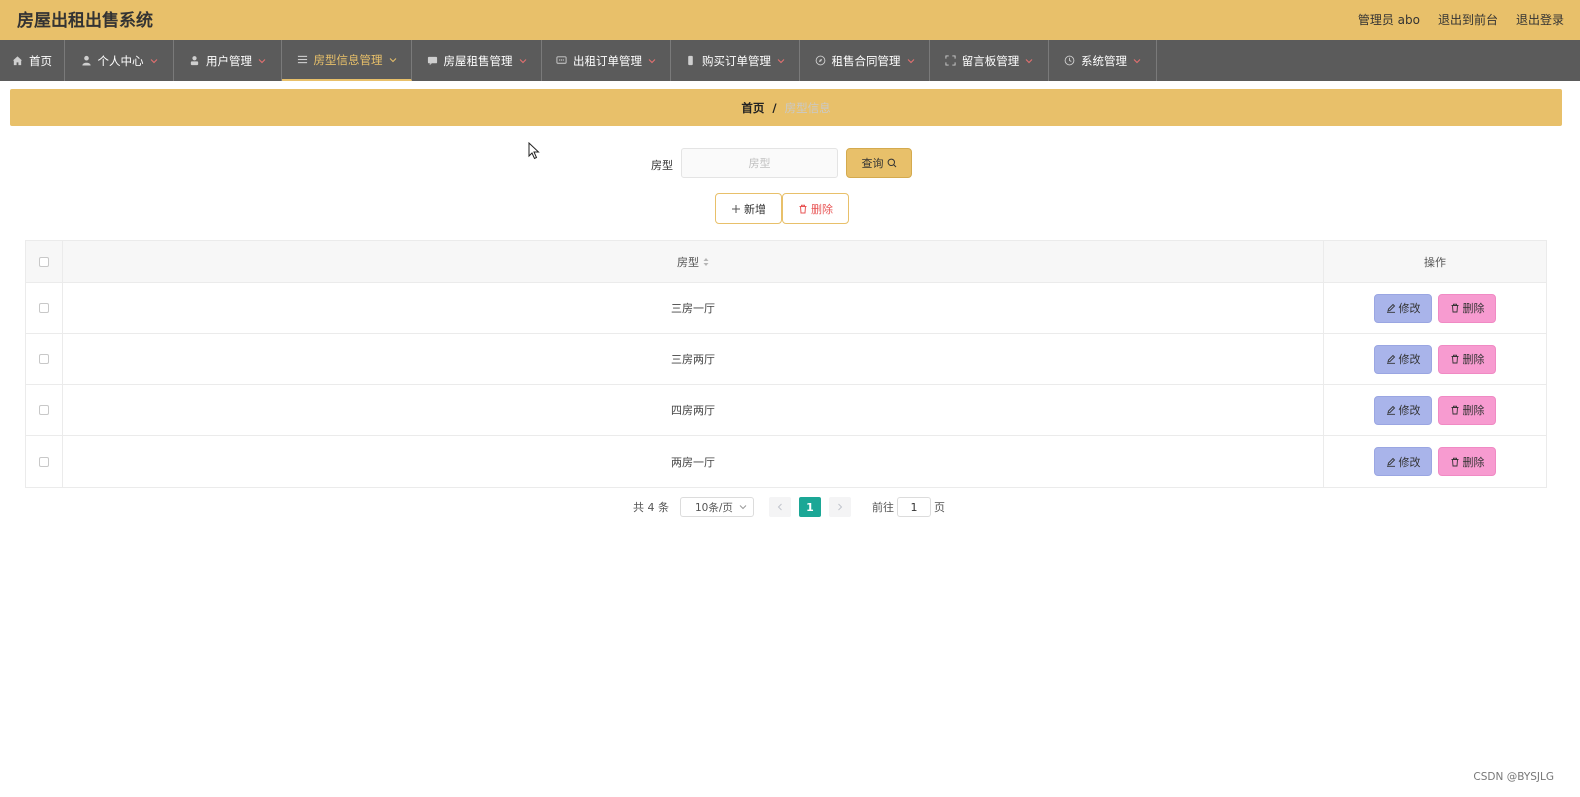 The image size is (1580, 797). What do you see at coordinates (690, 60) in the screenshot?
I see `phone-icon` at bounding box center [690, 60].